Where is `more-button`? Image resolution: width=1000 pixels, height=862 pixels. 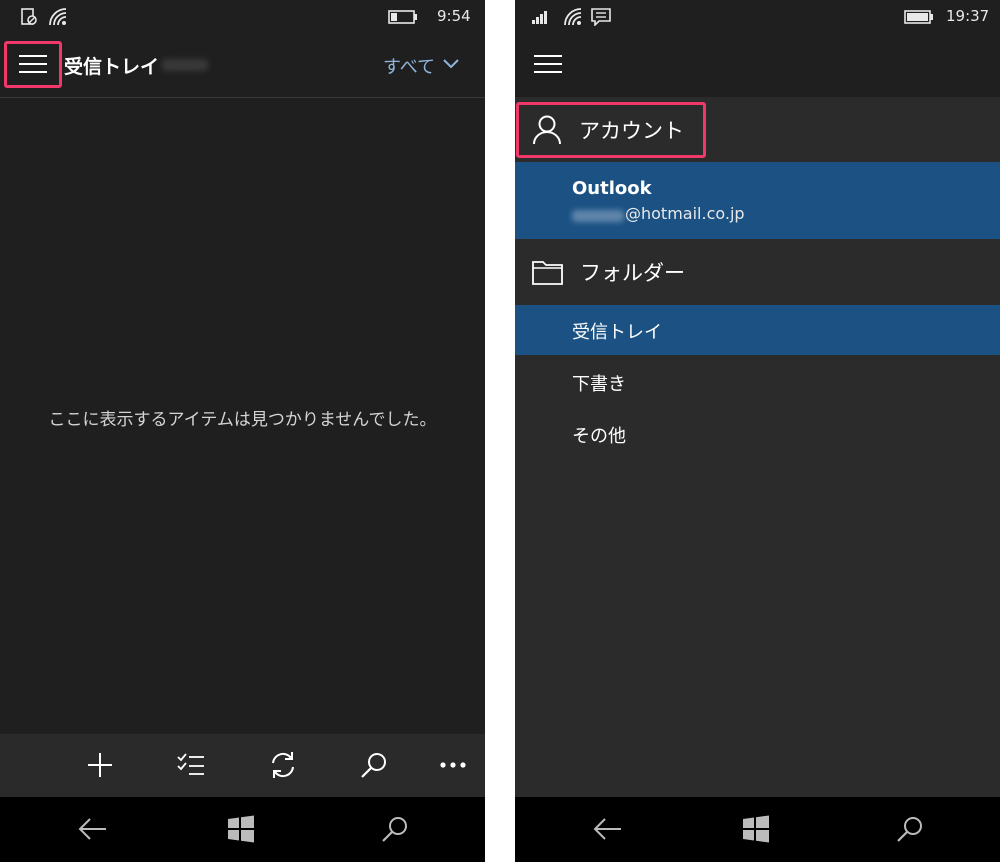
more-button is located at coordinates (453, 765).